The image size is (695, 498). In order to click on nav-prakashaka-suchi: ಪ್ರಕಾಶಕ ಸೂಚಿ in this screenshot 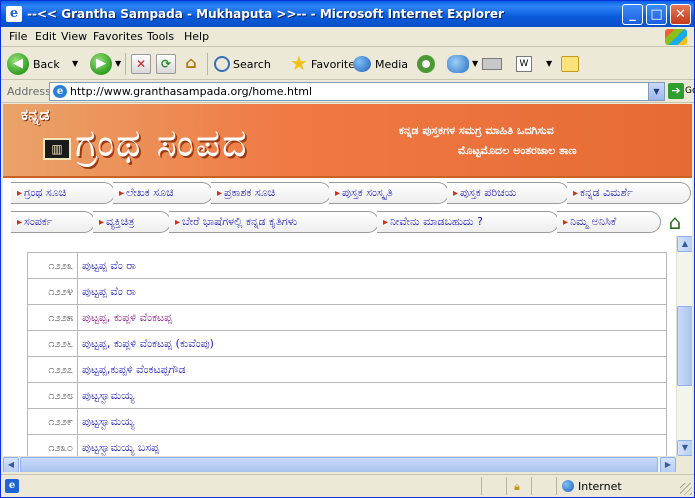, I will do `click(271, 193)`.